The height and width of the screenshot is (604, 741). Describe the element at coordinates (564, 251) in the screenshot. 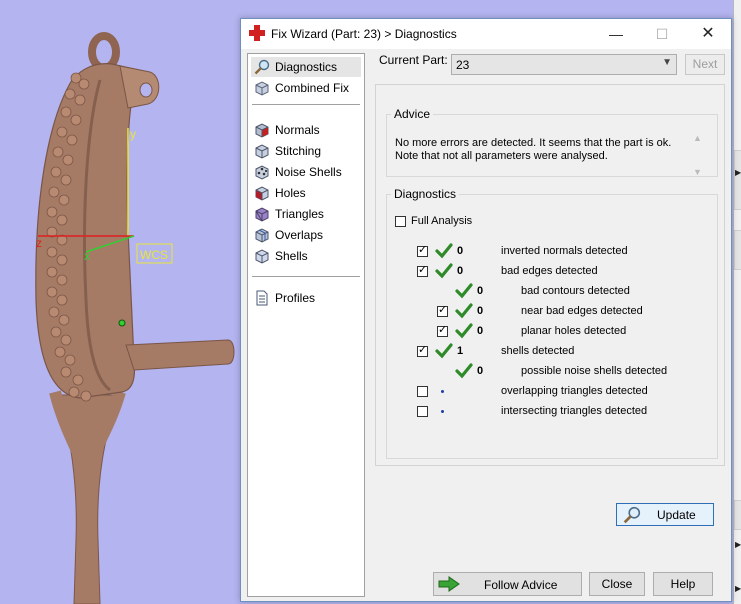

I see `diagnostic-label: inverted normals detected` at that location.